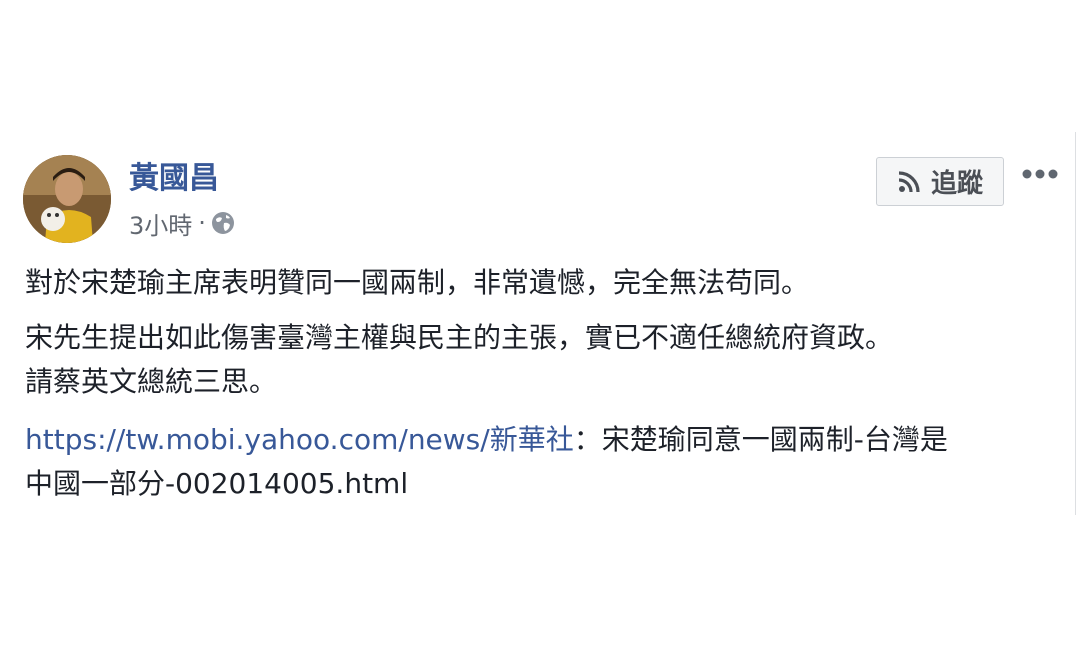  I want to click on post-line: 宋先生提出如此傷害臺灣主權與民主的主張，實已不適任總統府資政。, so click(459, 337).